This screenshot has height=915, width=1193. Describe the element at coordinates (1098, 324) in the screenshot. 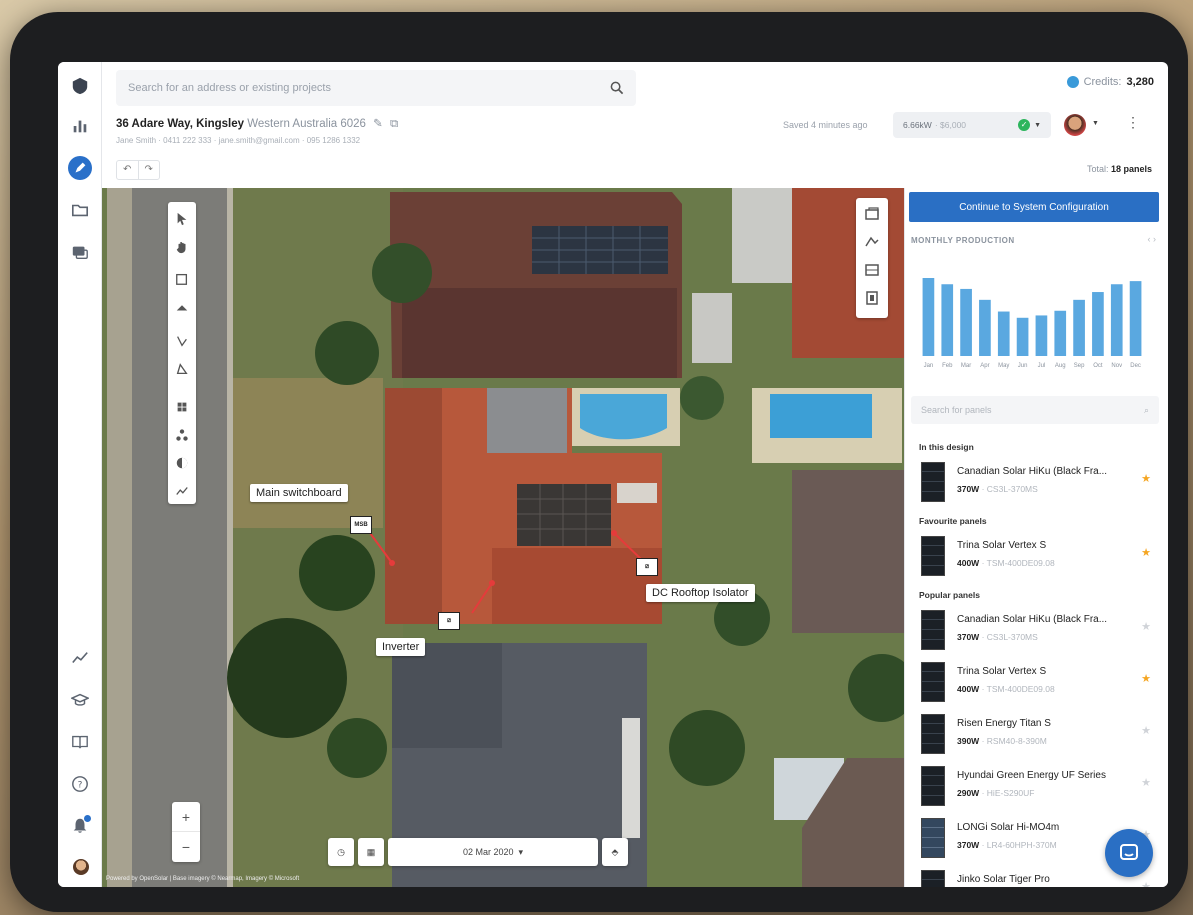

I see `production-bar-oct` at that location.